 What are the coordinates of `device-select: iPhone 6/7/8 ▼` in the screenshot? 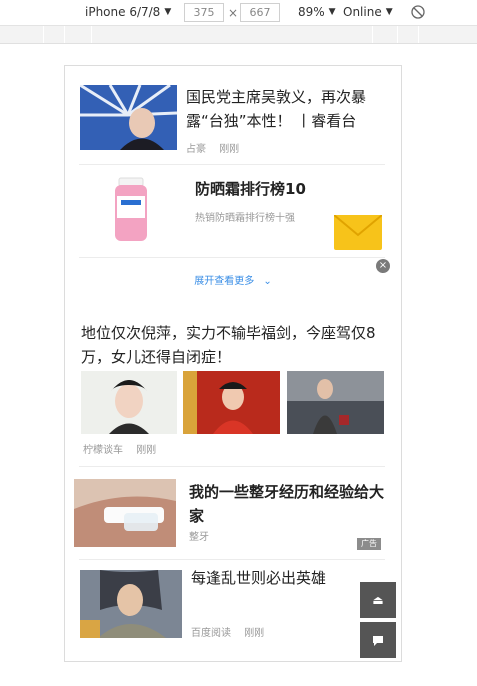 It's located at (128, 12).